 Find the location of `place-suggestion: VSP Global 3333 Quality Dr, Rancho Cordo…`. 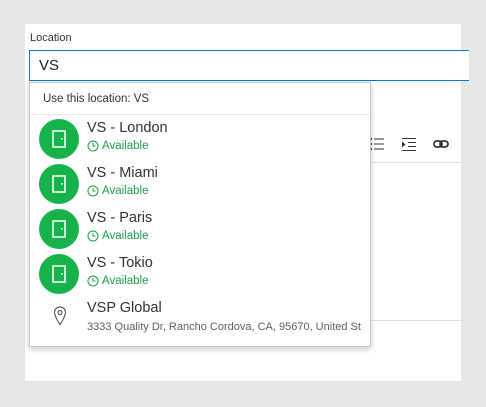

place-suggestion: VSP Global 3333 Quality Dr, Rancho Cordo… is located at coordinates (200, 317).